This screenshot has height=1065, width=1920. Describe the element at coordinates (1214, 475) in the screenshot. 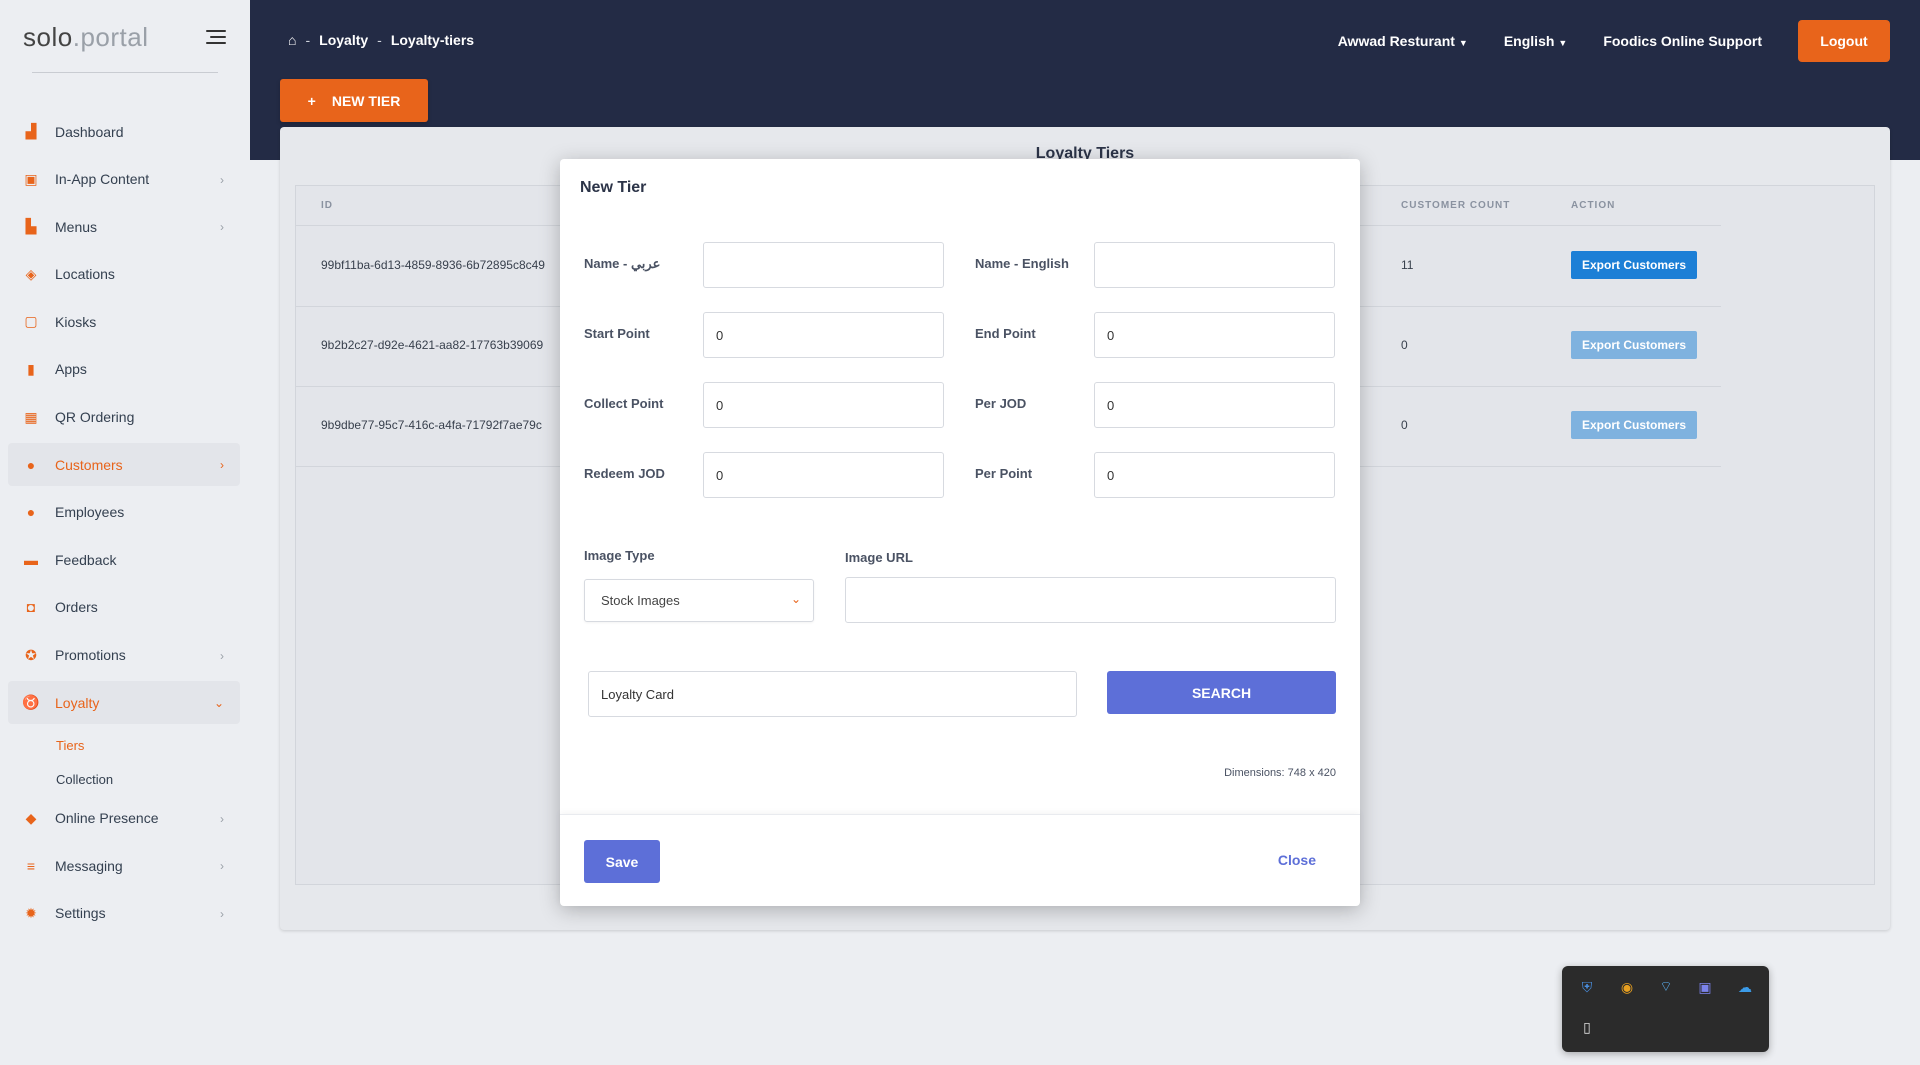

I see `per-point-field: 0` at that location.